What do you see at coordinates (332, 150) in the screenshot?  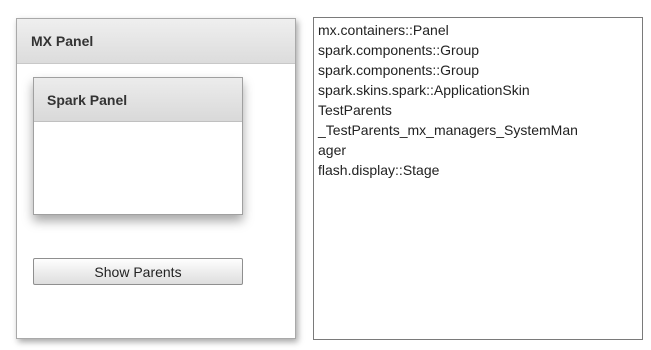 I see `output-line: ager` at bounding box center [332, 150].